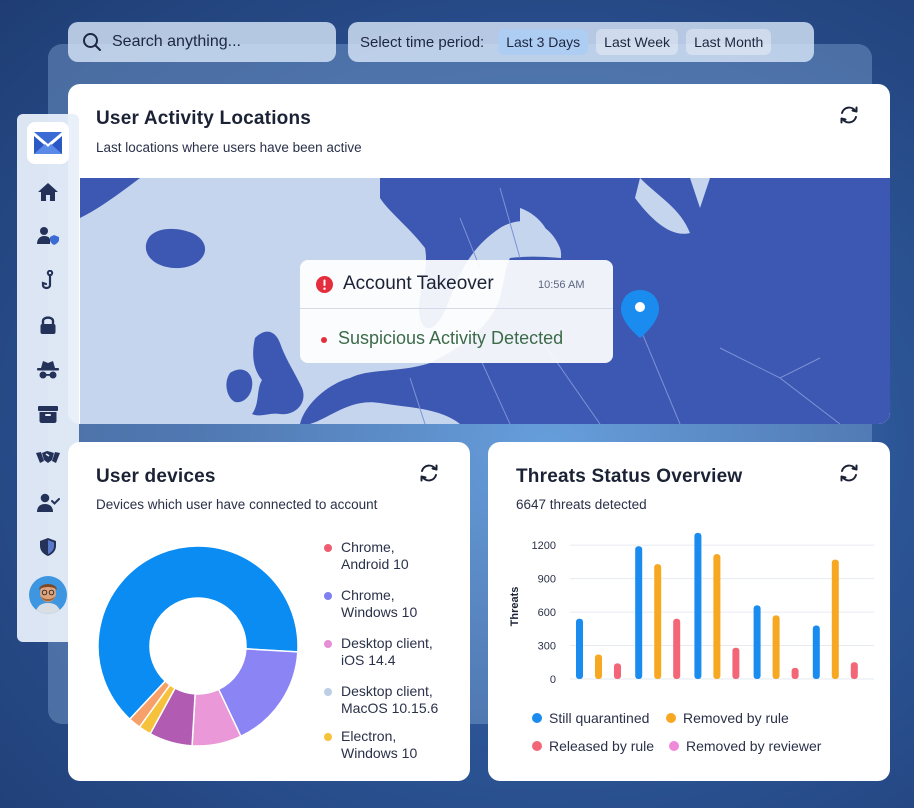  I want to click on threats-bar-chart: 0 300 600 900 1200 Threats, so click(692, 609).